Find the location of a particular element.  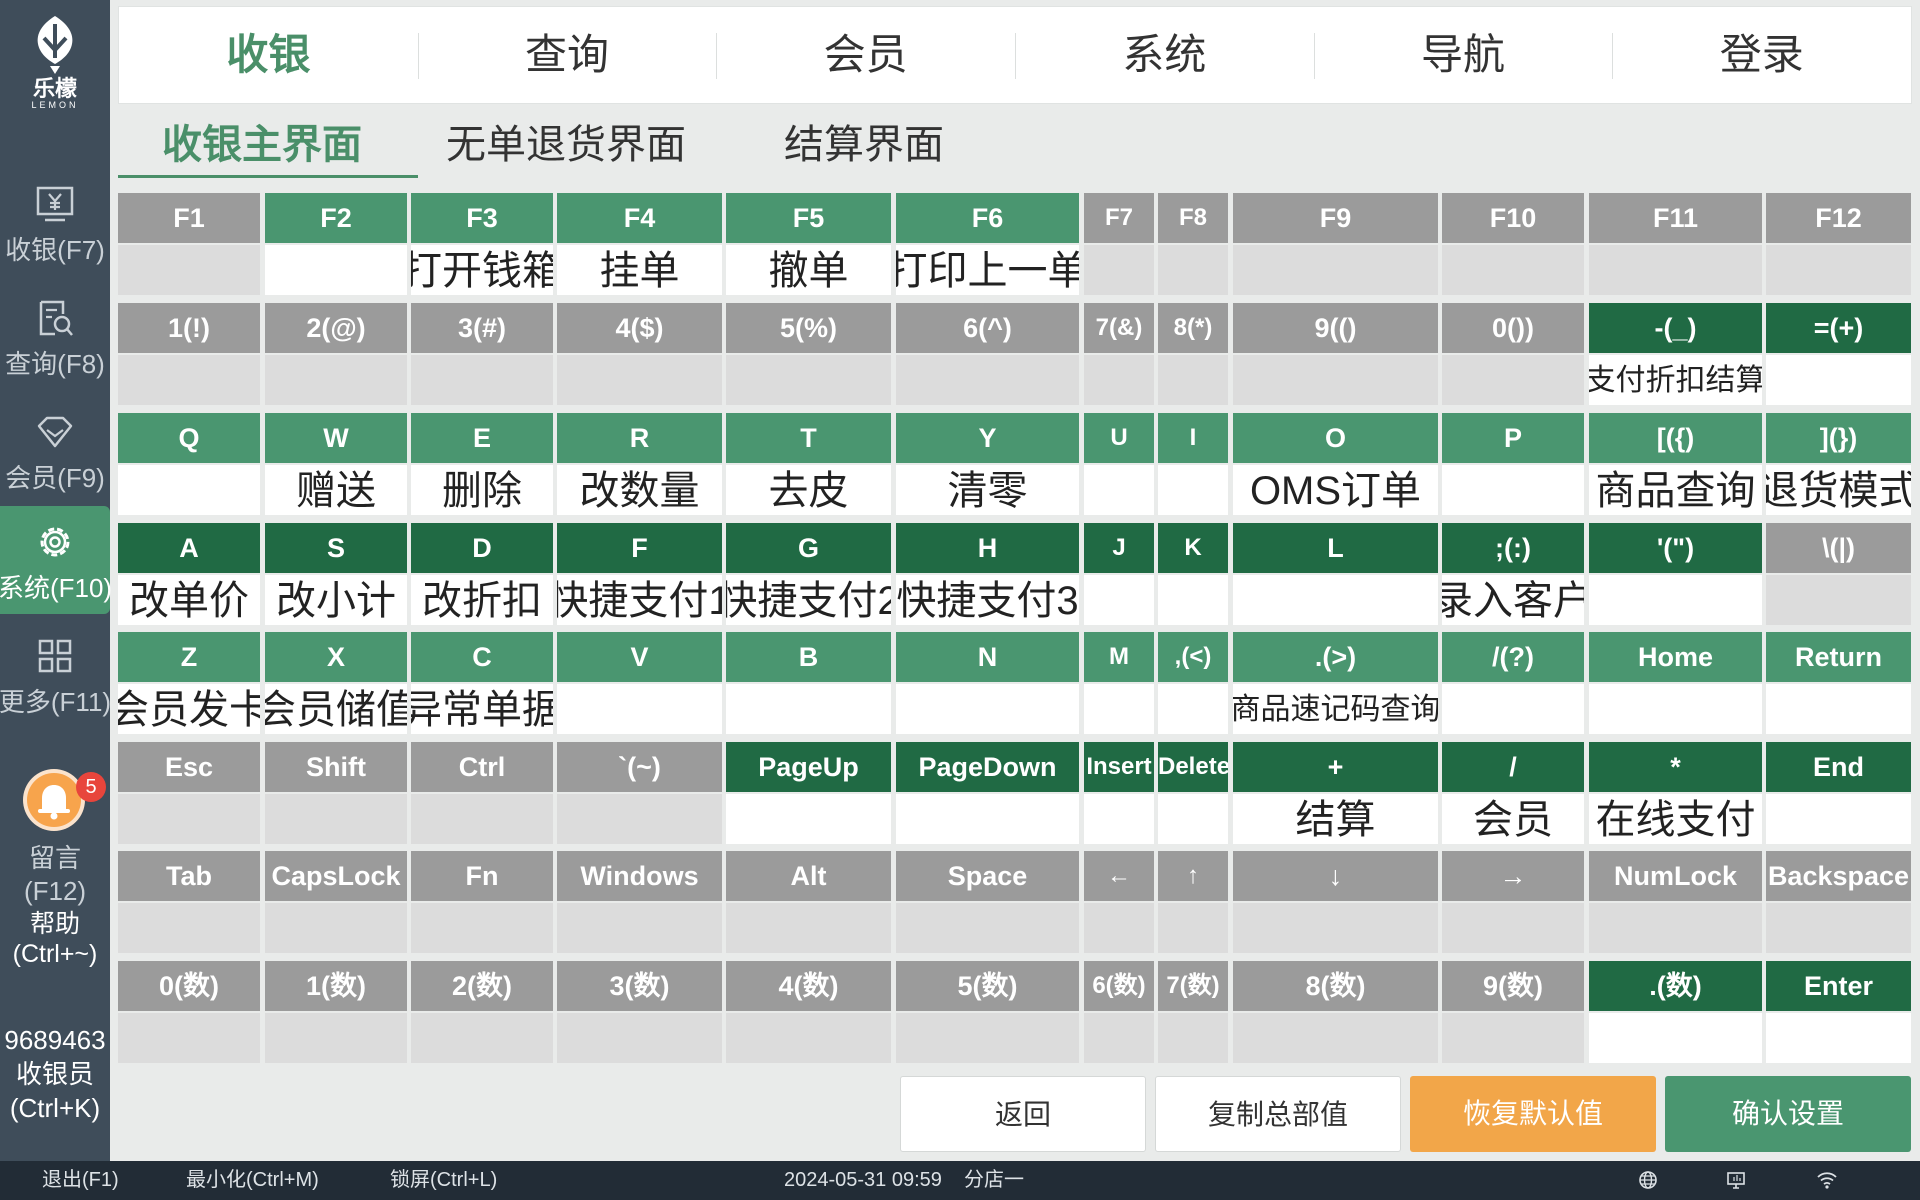

key-cell: C 异常单据 is located at coordinates (482, 683).